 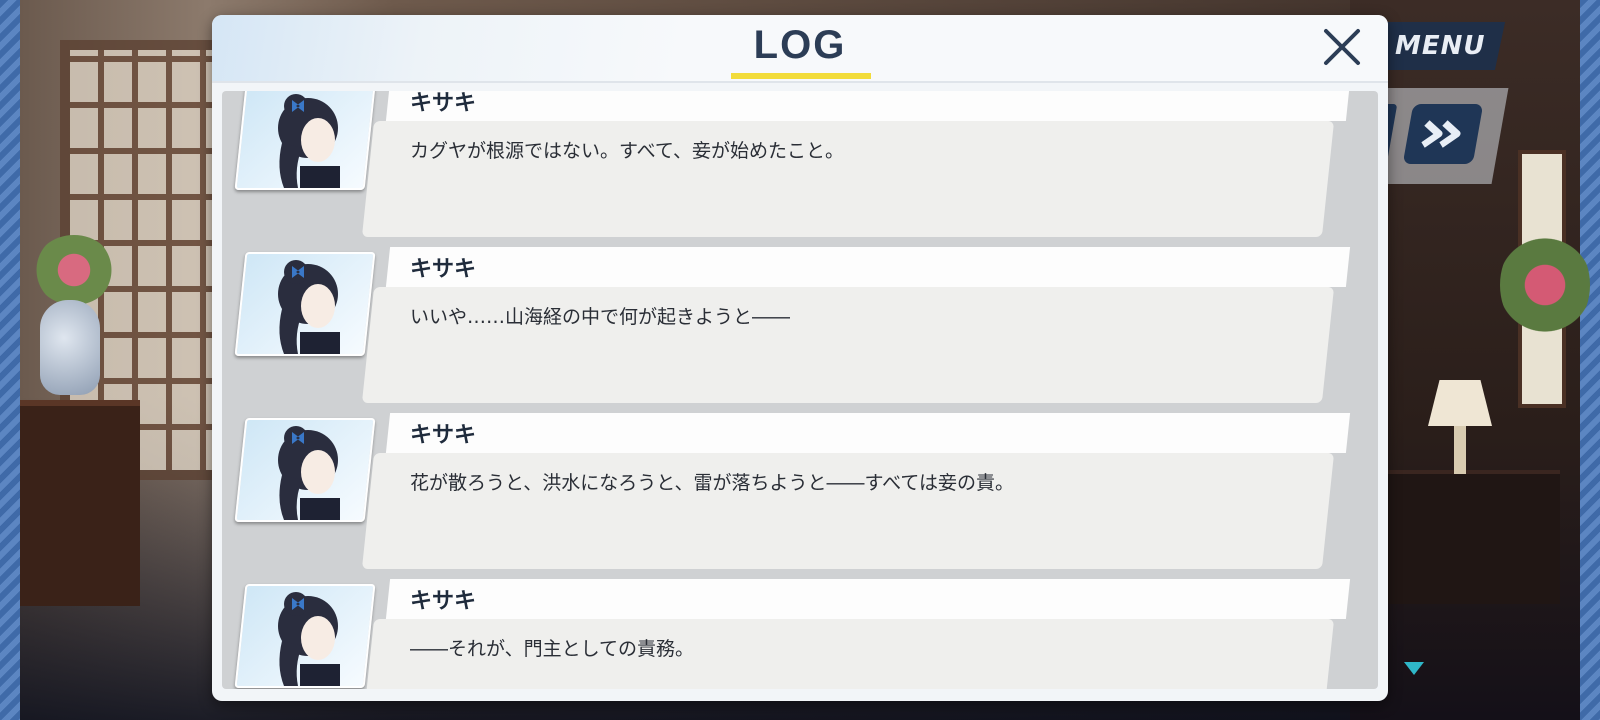 I want to click on porcelain-vase, so click(x=70, y=347).